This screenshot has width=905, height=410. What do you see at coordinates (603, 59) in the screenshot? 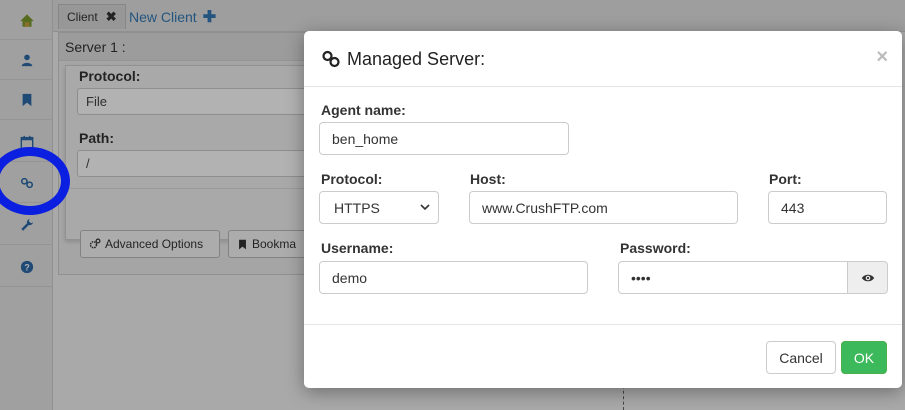
I see `dialog-header: Managed Server: ×` at bounding box center [603, 59].